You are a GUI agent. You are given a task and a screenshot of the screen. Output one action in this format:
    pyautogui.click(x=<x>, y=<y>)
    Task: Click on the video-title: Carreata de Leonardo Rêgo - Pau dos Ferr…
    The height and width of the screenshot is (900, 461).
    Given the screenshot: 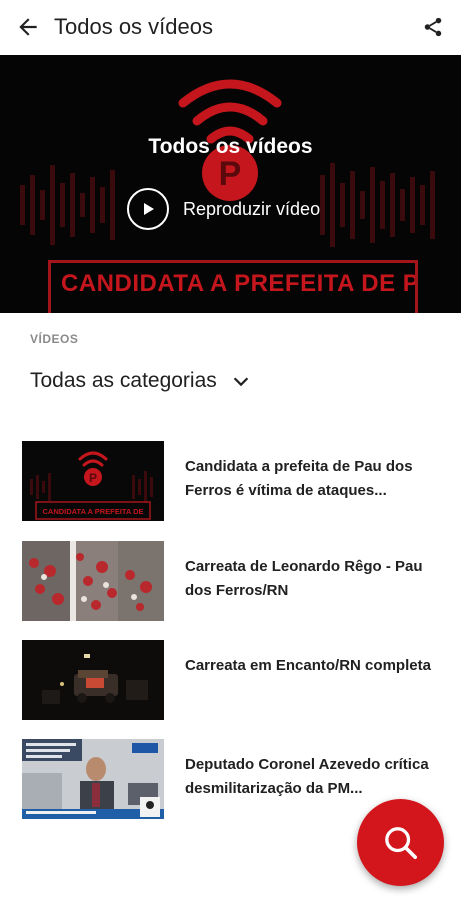 What is the action you would take?
    pyautogui.click(x=304, y=578)
    